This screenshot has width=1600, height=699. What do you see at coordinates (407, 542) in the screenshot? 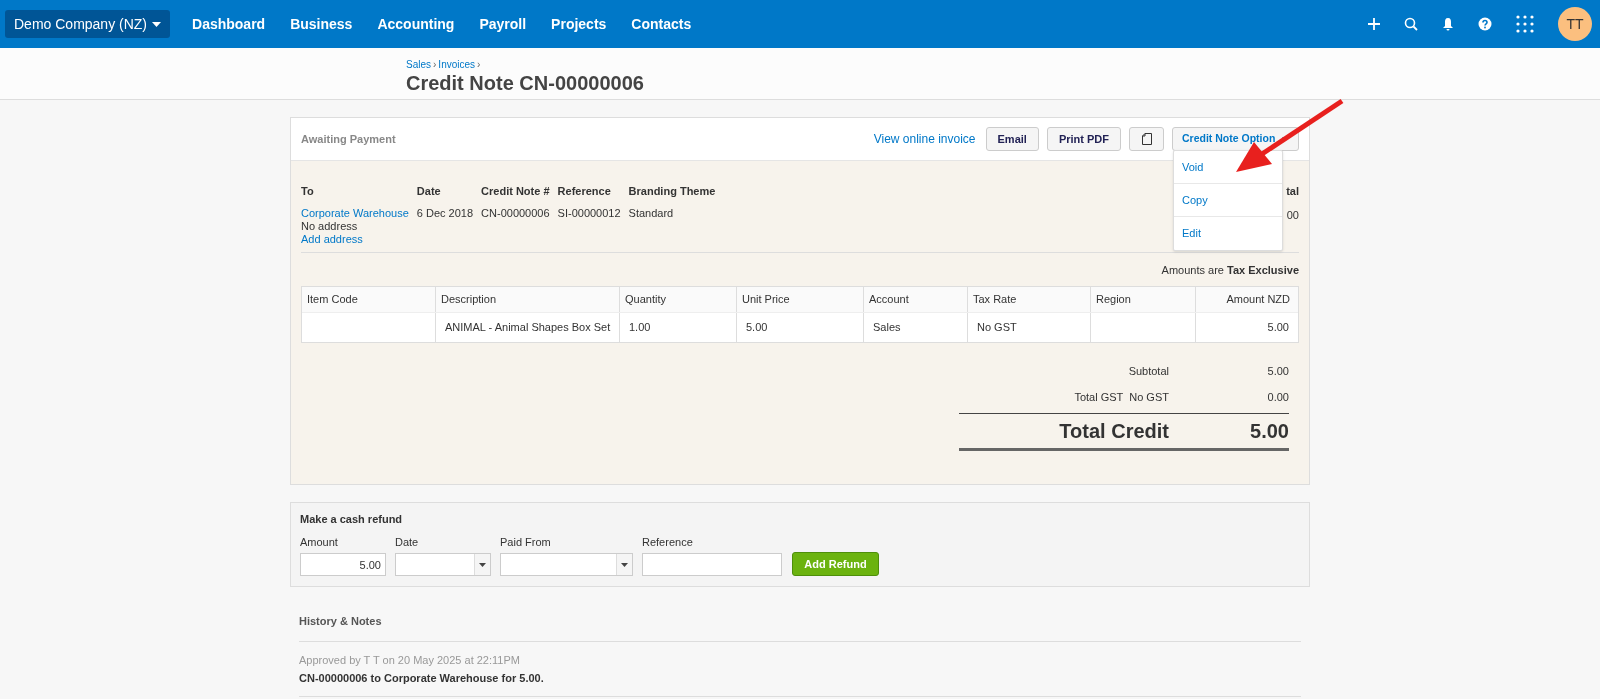
I see `field-label: Date` at bounding box center [407, 542].